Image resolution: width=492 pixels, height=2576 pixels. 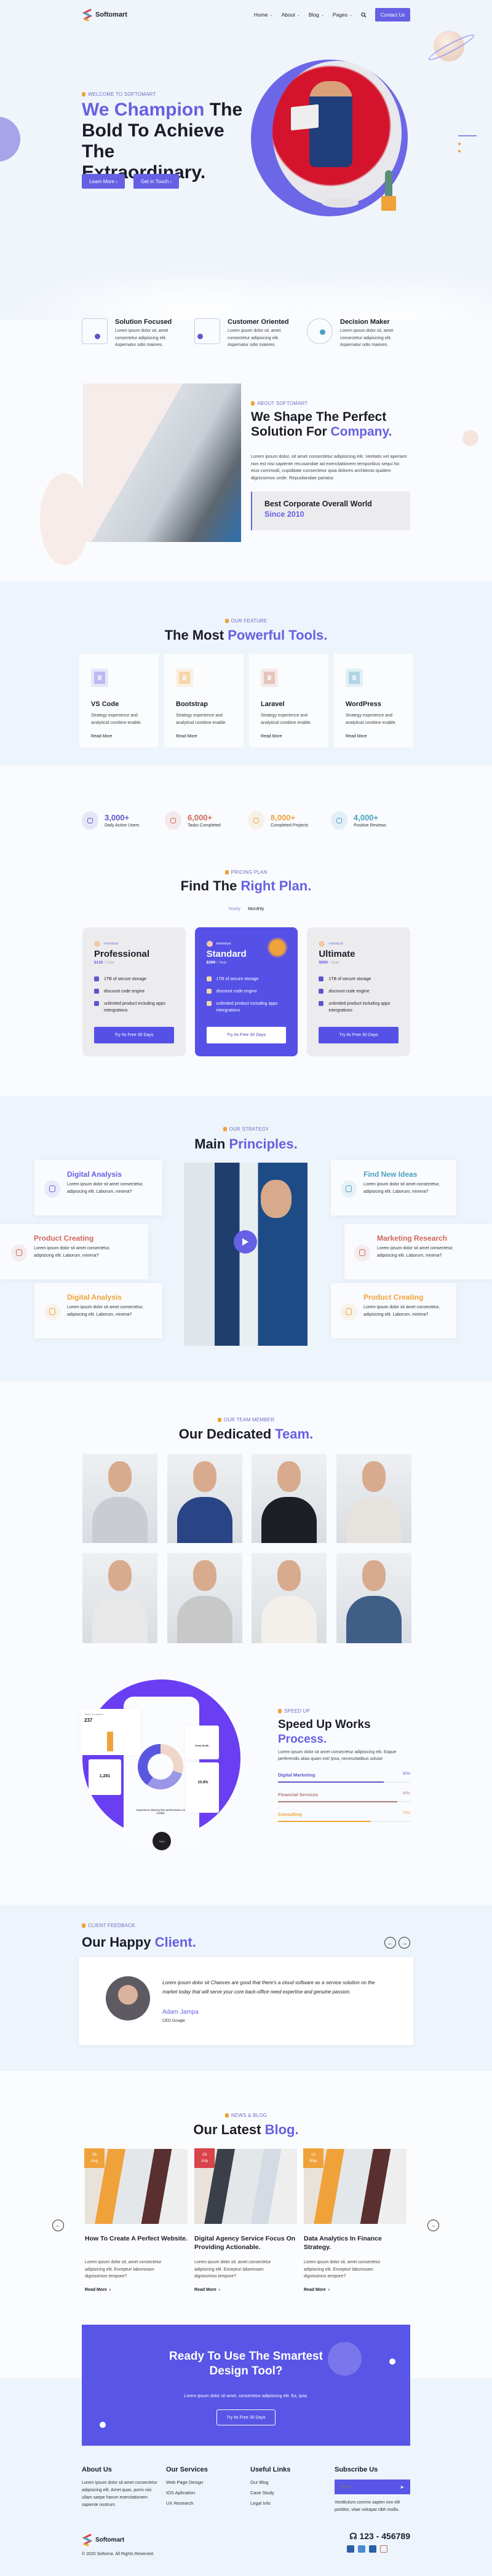 I want to click on plan-feature: 1TB of secure storage, so click(x=134, y=979).